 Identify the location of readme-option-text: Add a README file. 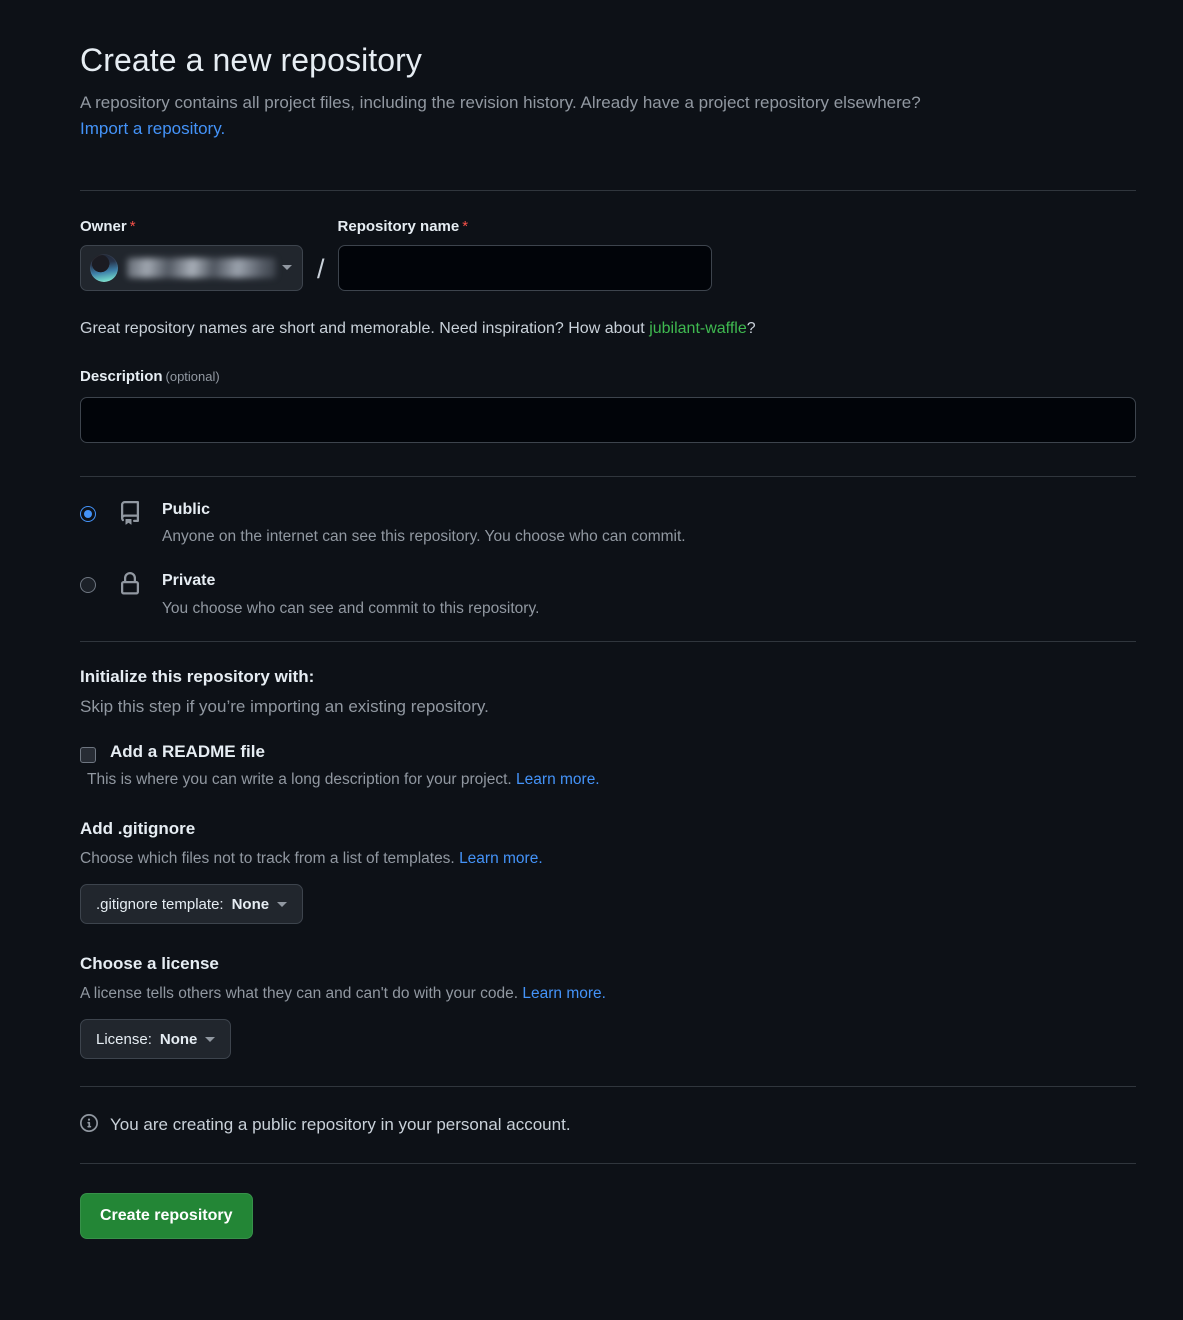
(187, 752).